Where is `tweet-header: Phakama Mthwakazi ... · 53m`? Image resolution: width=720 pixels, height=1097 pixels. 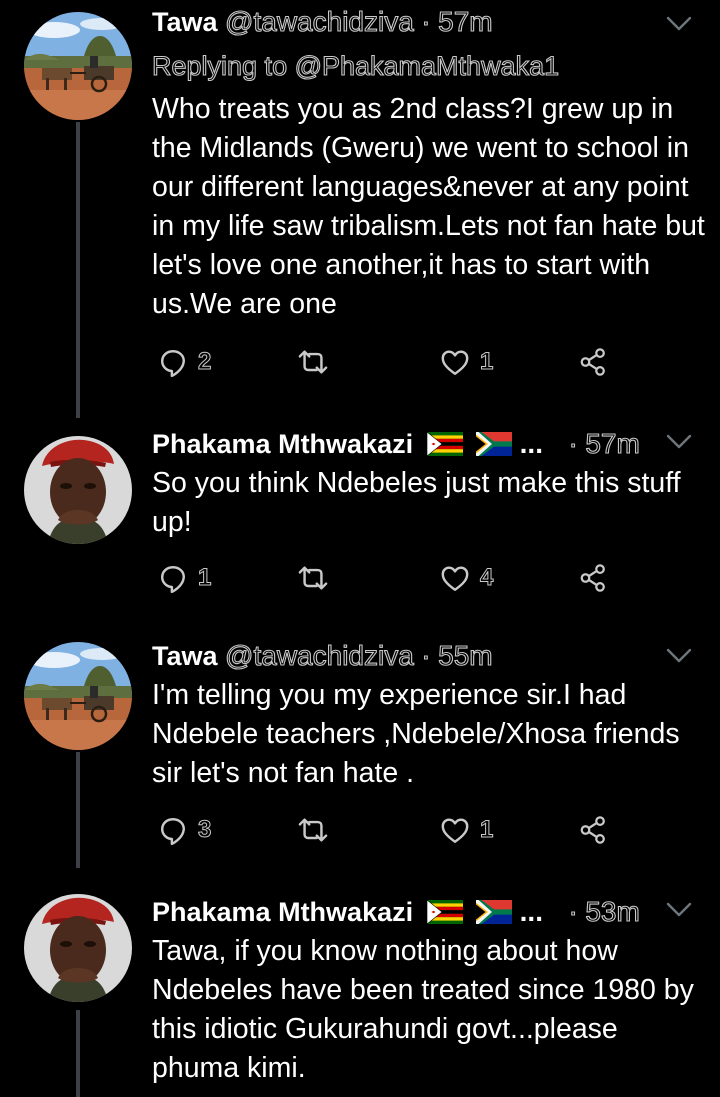
tweet-header: Phakama Mthwakazi ... · 53m is located at coordinates (401, 912).